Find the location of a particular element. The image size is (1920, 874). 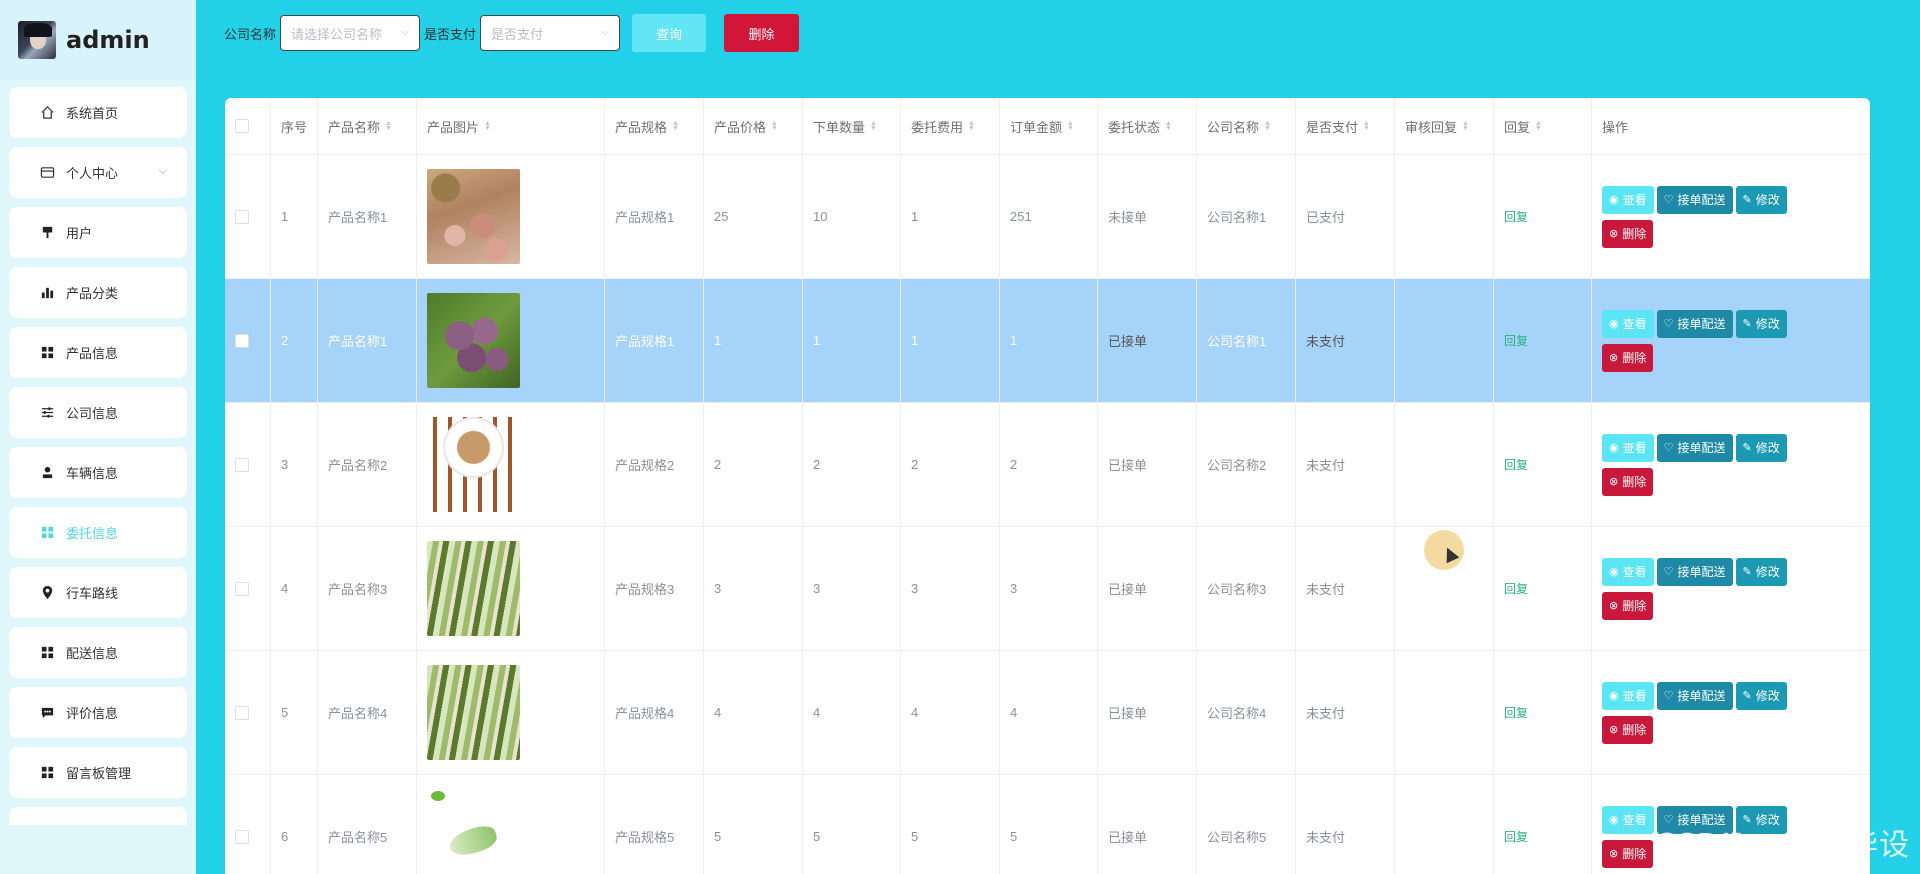

cell-price: 4 is located at coordinates (753, 712).